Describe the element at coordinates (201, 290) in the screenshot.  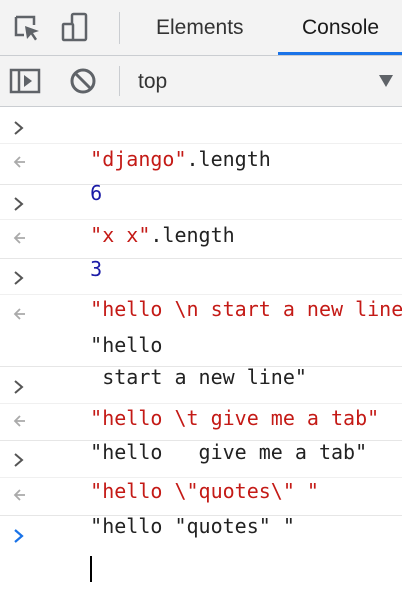
I see `console-input-row: "hello \n start a new line"` at that location.